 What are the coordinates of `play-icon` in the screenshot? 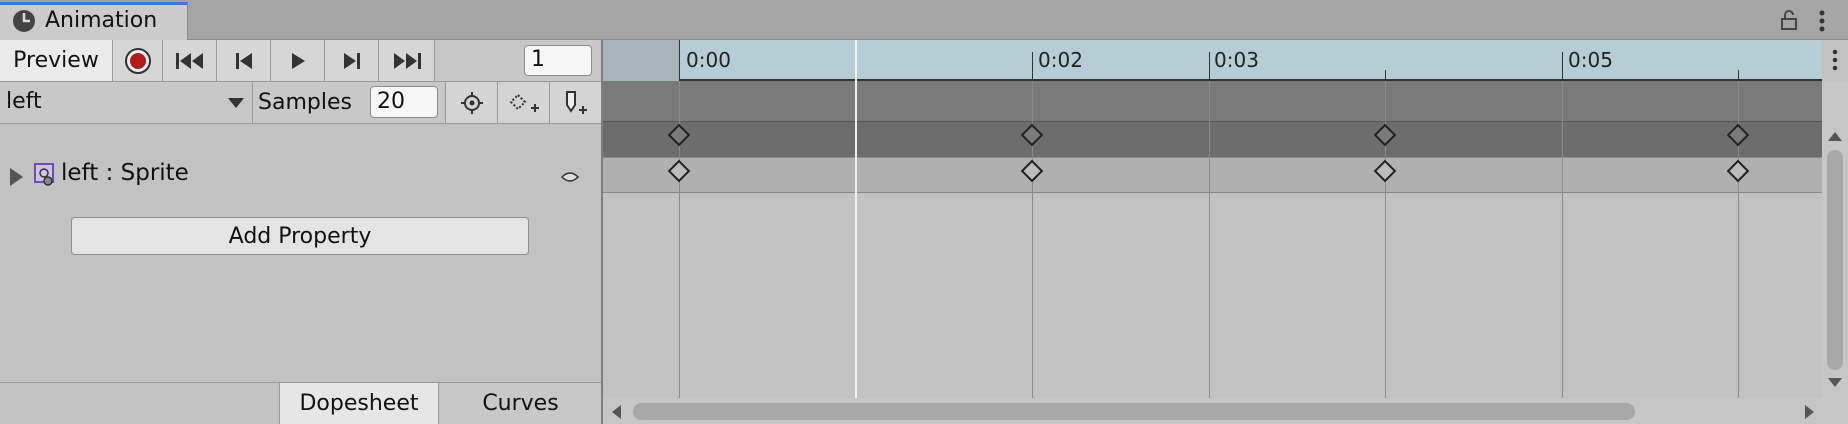 It's located at (298, 60).